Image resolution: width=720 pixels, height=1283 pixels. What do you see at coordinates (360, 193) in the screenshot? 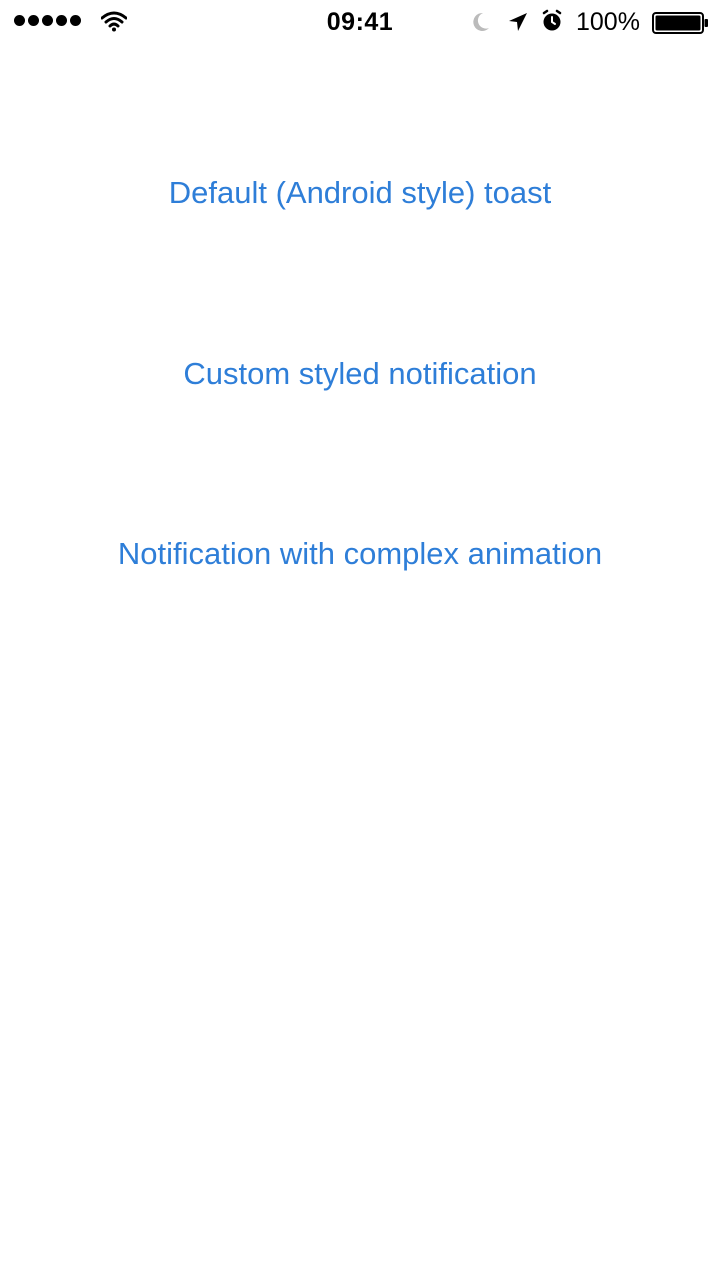
I see `default-toast-button: Default (Android style) toast` at bounding box center [360, 193].